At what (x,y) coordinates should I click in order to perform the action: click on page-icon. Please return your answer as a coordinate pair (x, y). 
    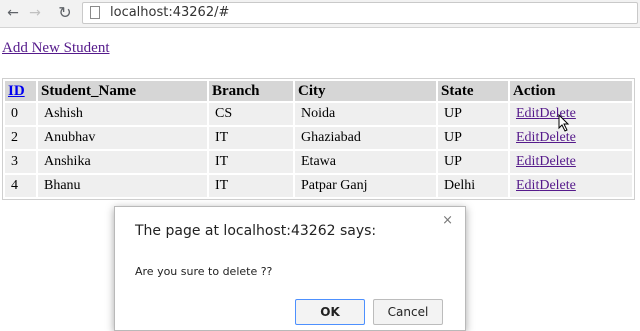
    Looking at the image, I should click on (95, 12).